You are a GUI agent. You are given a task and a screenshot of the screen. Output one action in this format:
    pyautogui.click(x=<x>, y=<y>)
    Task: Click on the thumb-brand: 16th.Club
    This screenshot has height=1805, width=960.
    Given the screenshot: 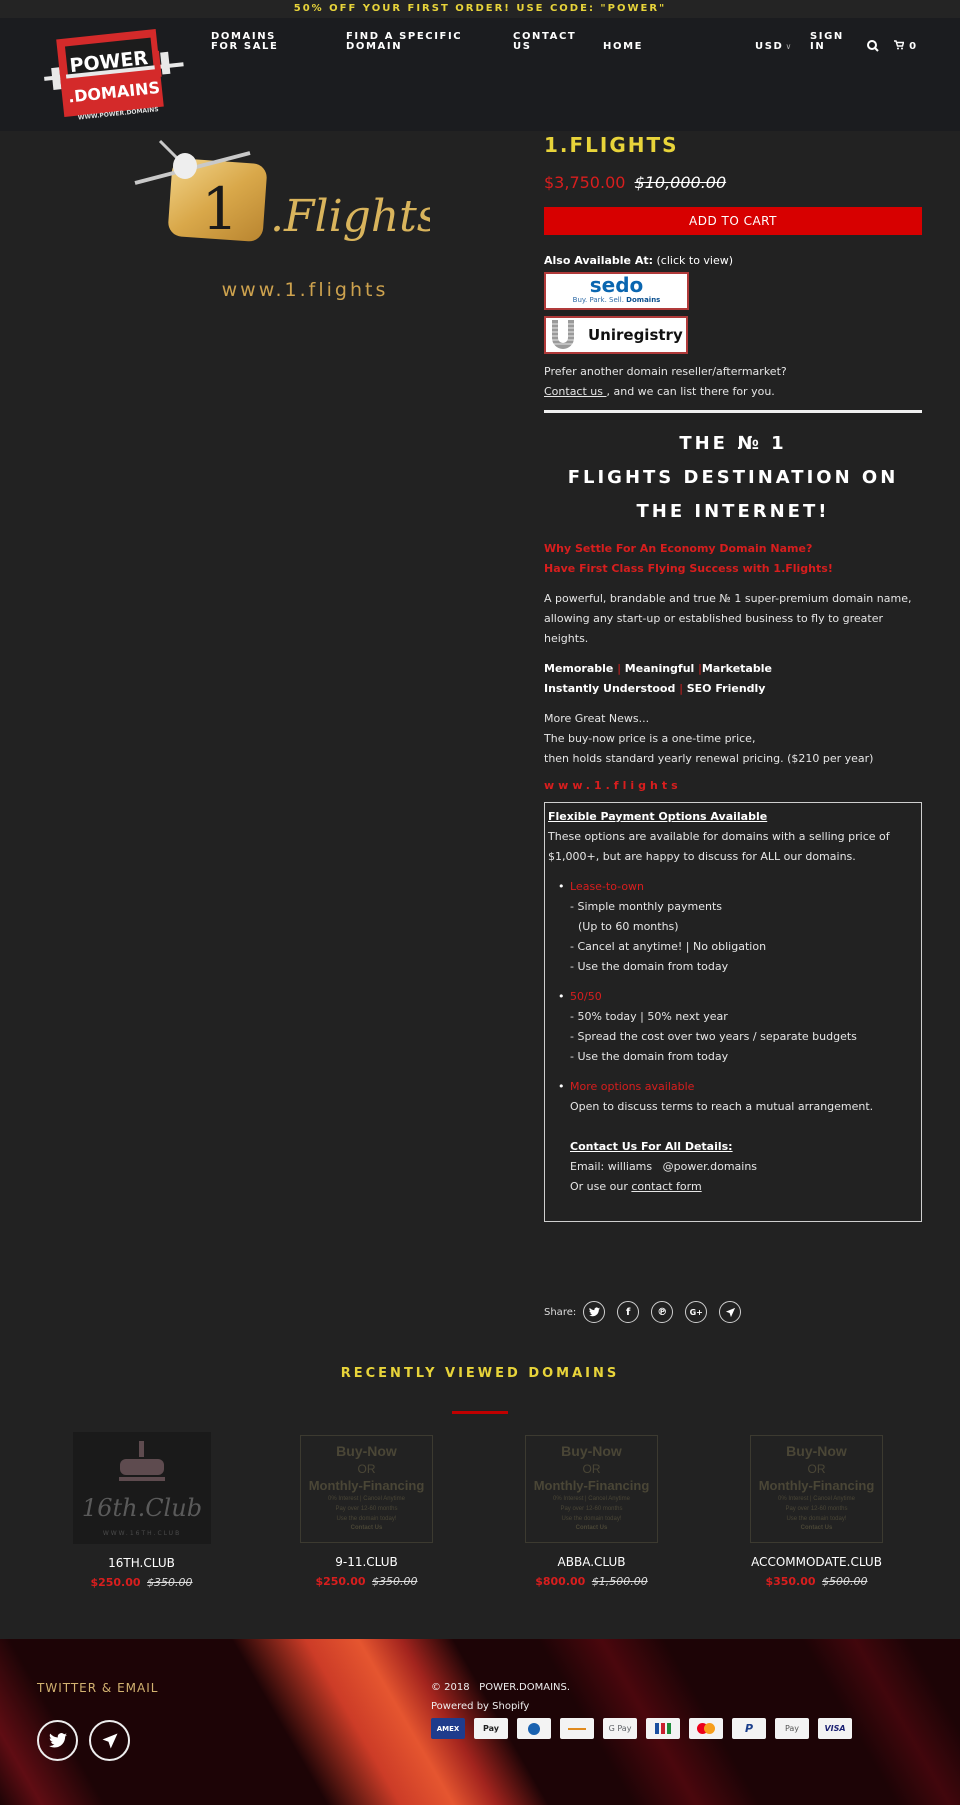 What is the action you would take?
    pyautogui.click(x=141, y=1508)
    